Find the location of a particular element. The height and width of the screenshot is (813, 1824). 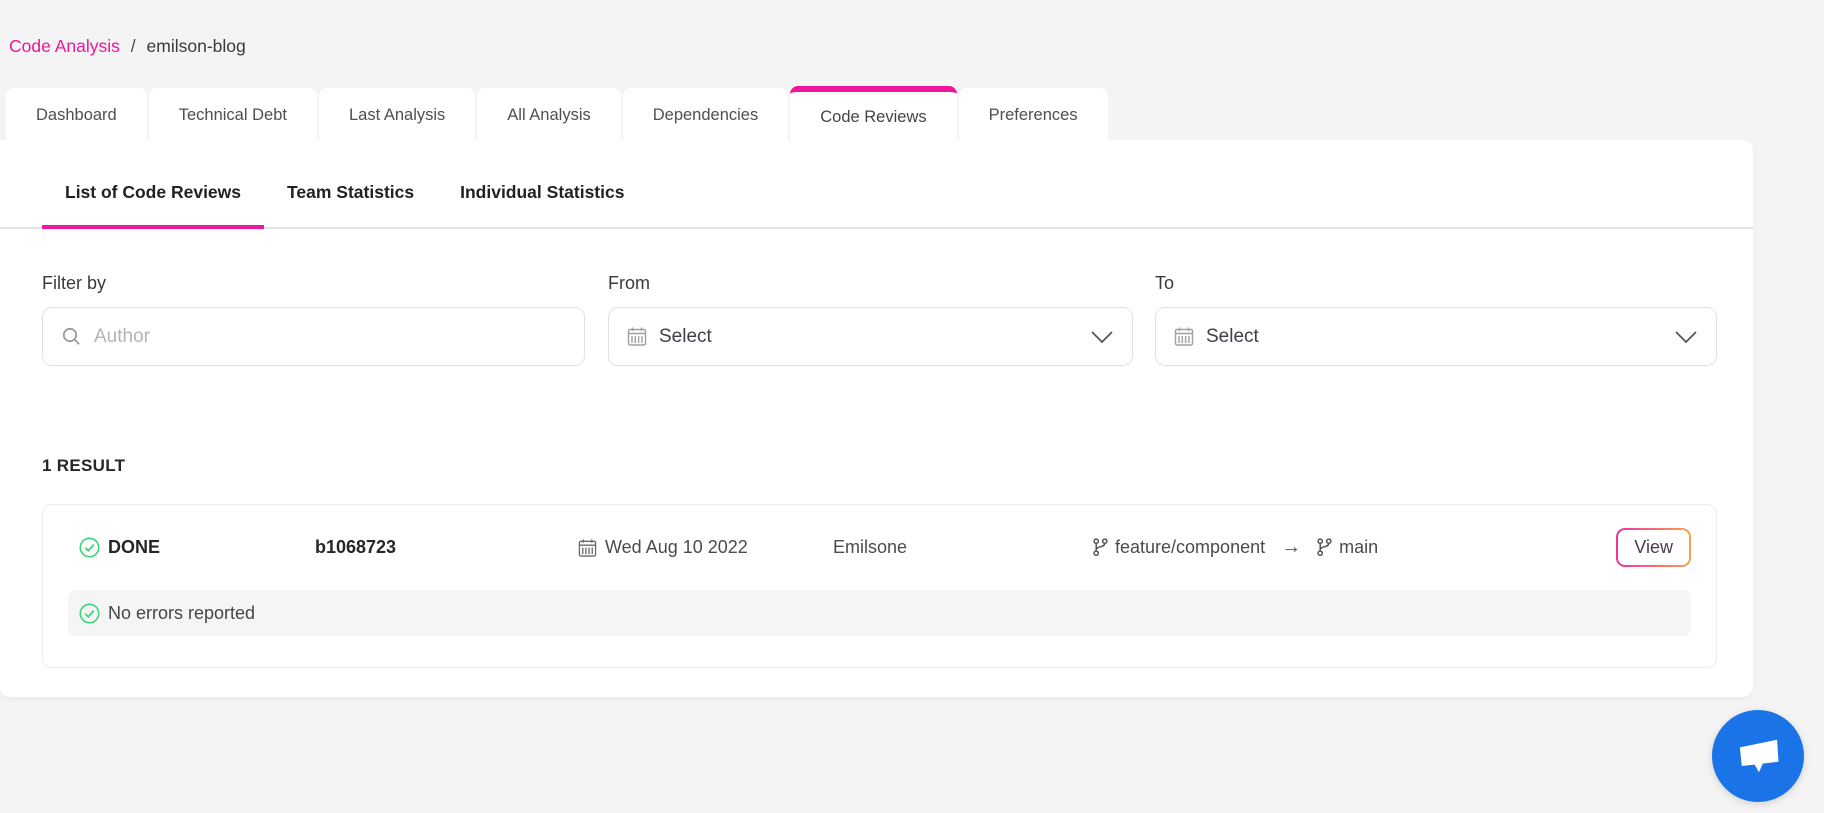

tab-label: Dependencies is located at coordinates (705, 114).